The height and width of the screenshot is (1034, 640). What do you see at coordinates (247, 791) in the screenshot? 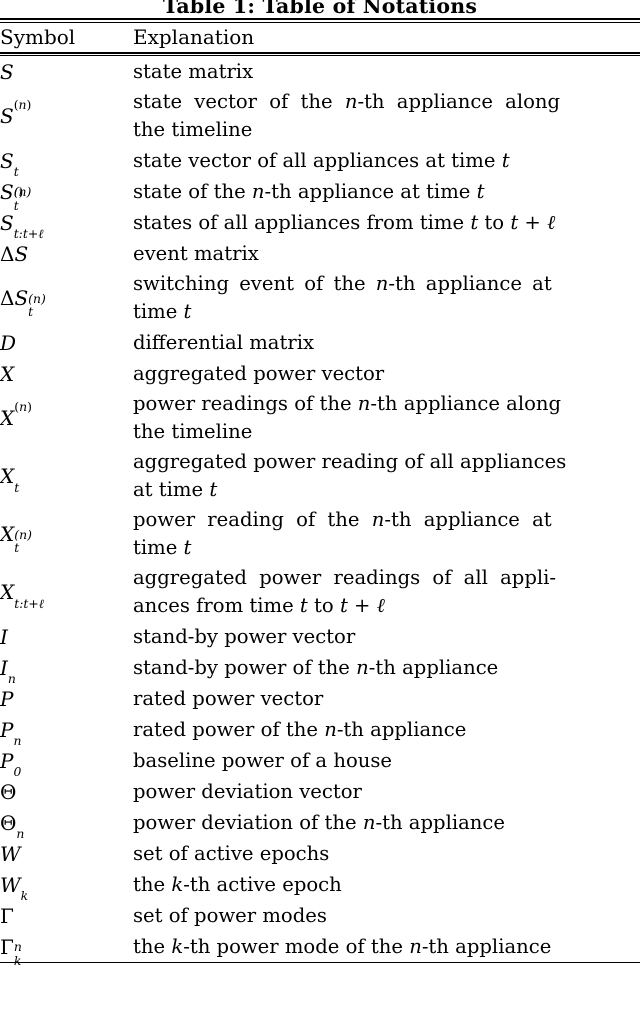
I see `explanation-cell: power deviation vector` at bounding box center [247, 791].